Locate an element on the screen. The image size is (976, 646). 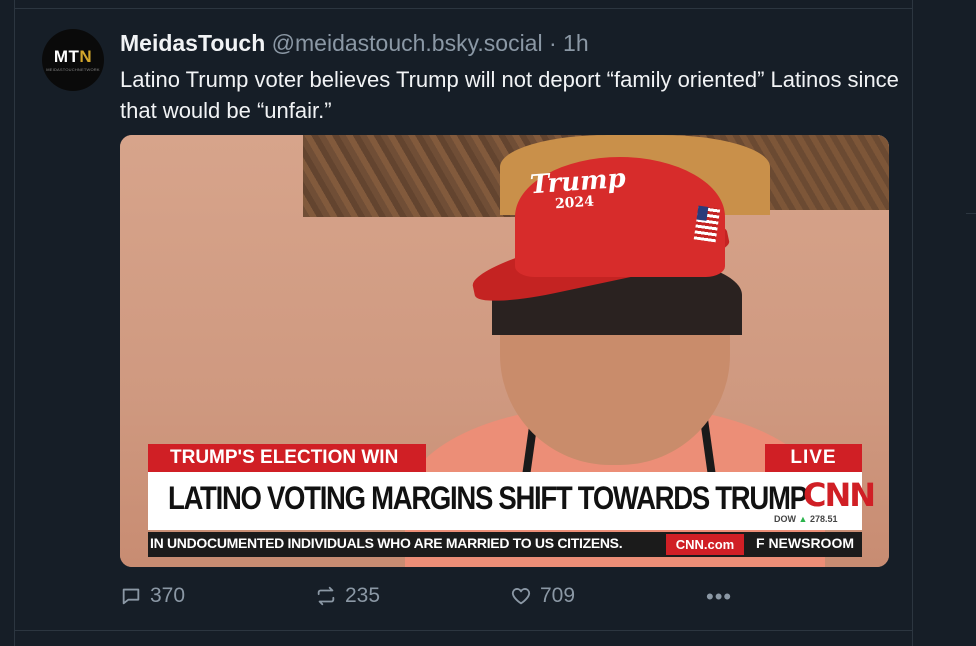
repost-button: 235 is located at coordinates (347, 596).